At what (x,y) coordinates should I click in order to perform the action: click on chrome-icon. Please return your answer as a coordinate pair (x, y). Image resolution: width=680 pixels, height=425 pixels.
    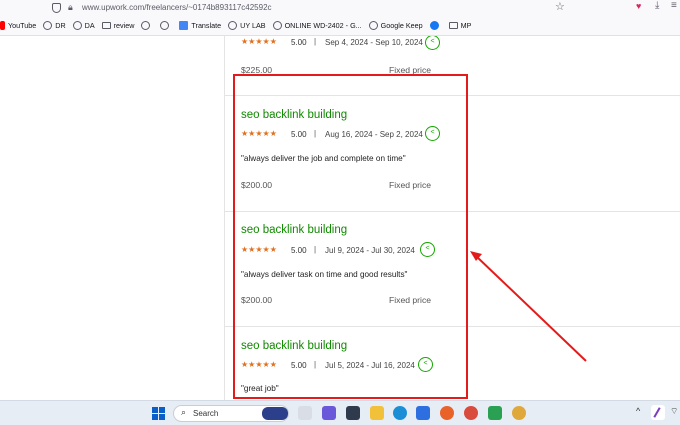
    Looking at the image, I should click on (471, 413).